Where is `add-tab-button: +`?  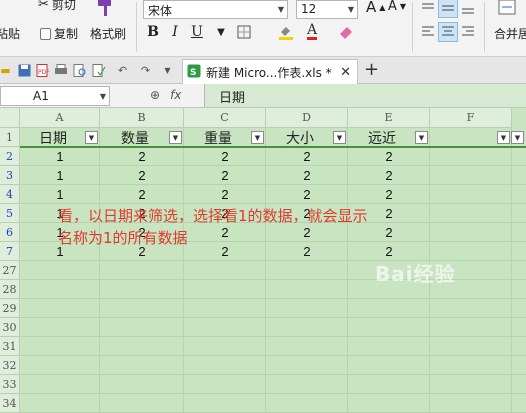 add-tab-button: + is located at coordinates (371, 69).